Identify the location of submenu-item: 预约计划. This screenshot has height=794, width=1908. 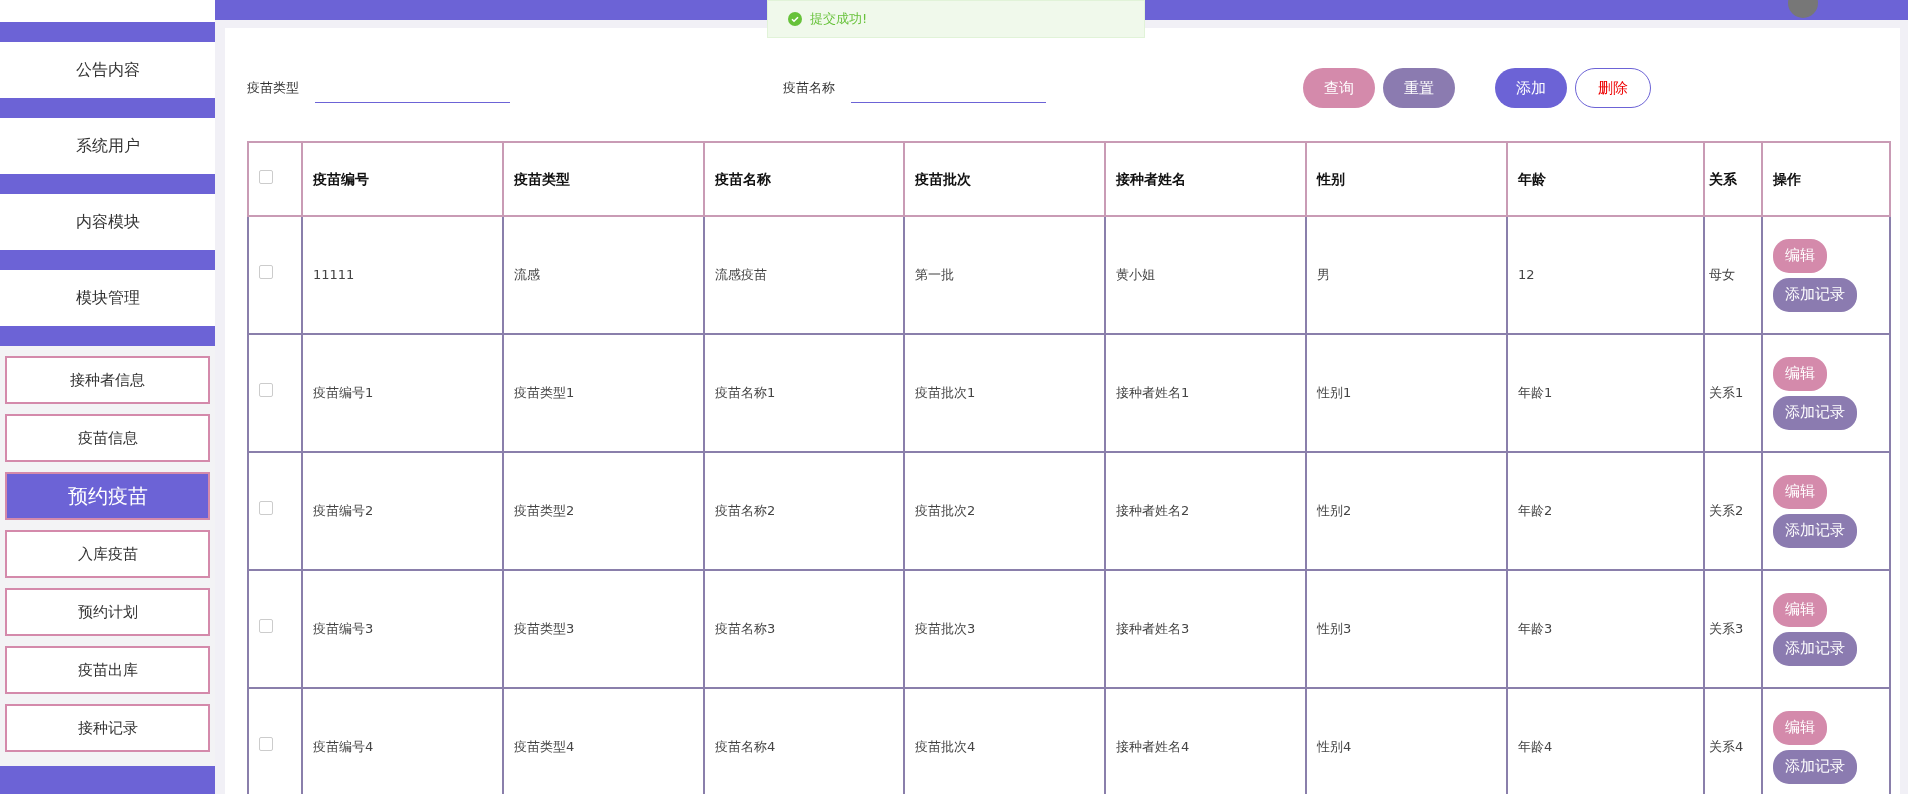
(107, 612).